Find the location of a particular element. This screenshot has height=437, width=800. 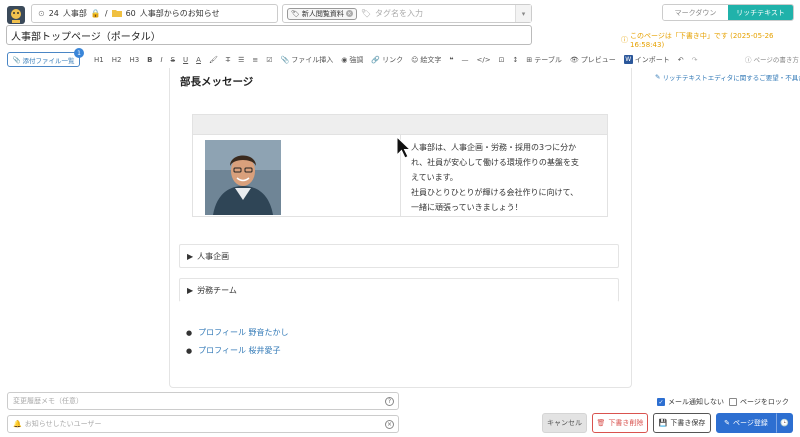

import-button: W インポート is located at coordinates (647, 59).